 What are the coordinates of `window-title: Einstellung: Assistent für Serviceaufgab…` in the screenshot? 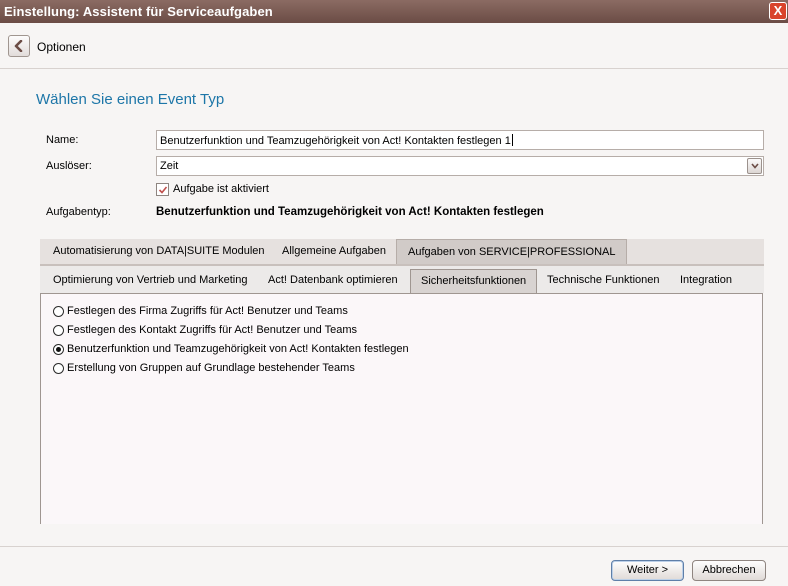 It's located at (138, 11).